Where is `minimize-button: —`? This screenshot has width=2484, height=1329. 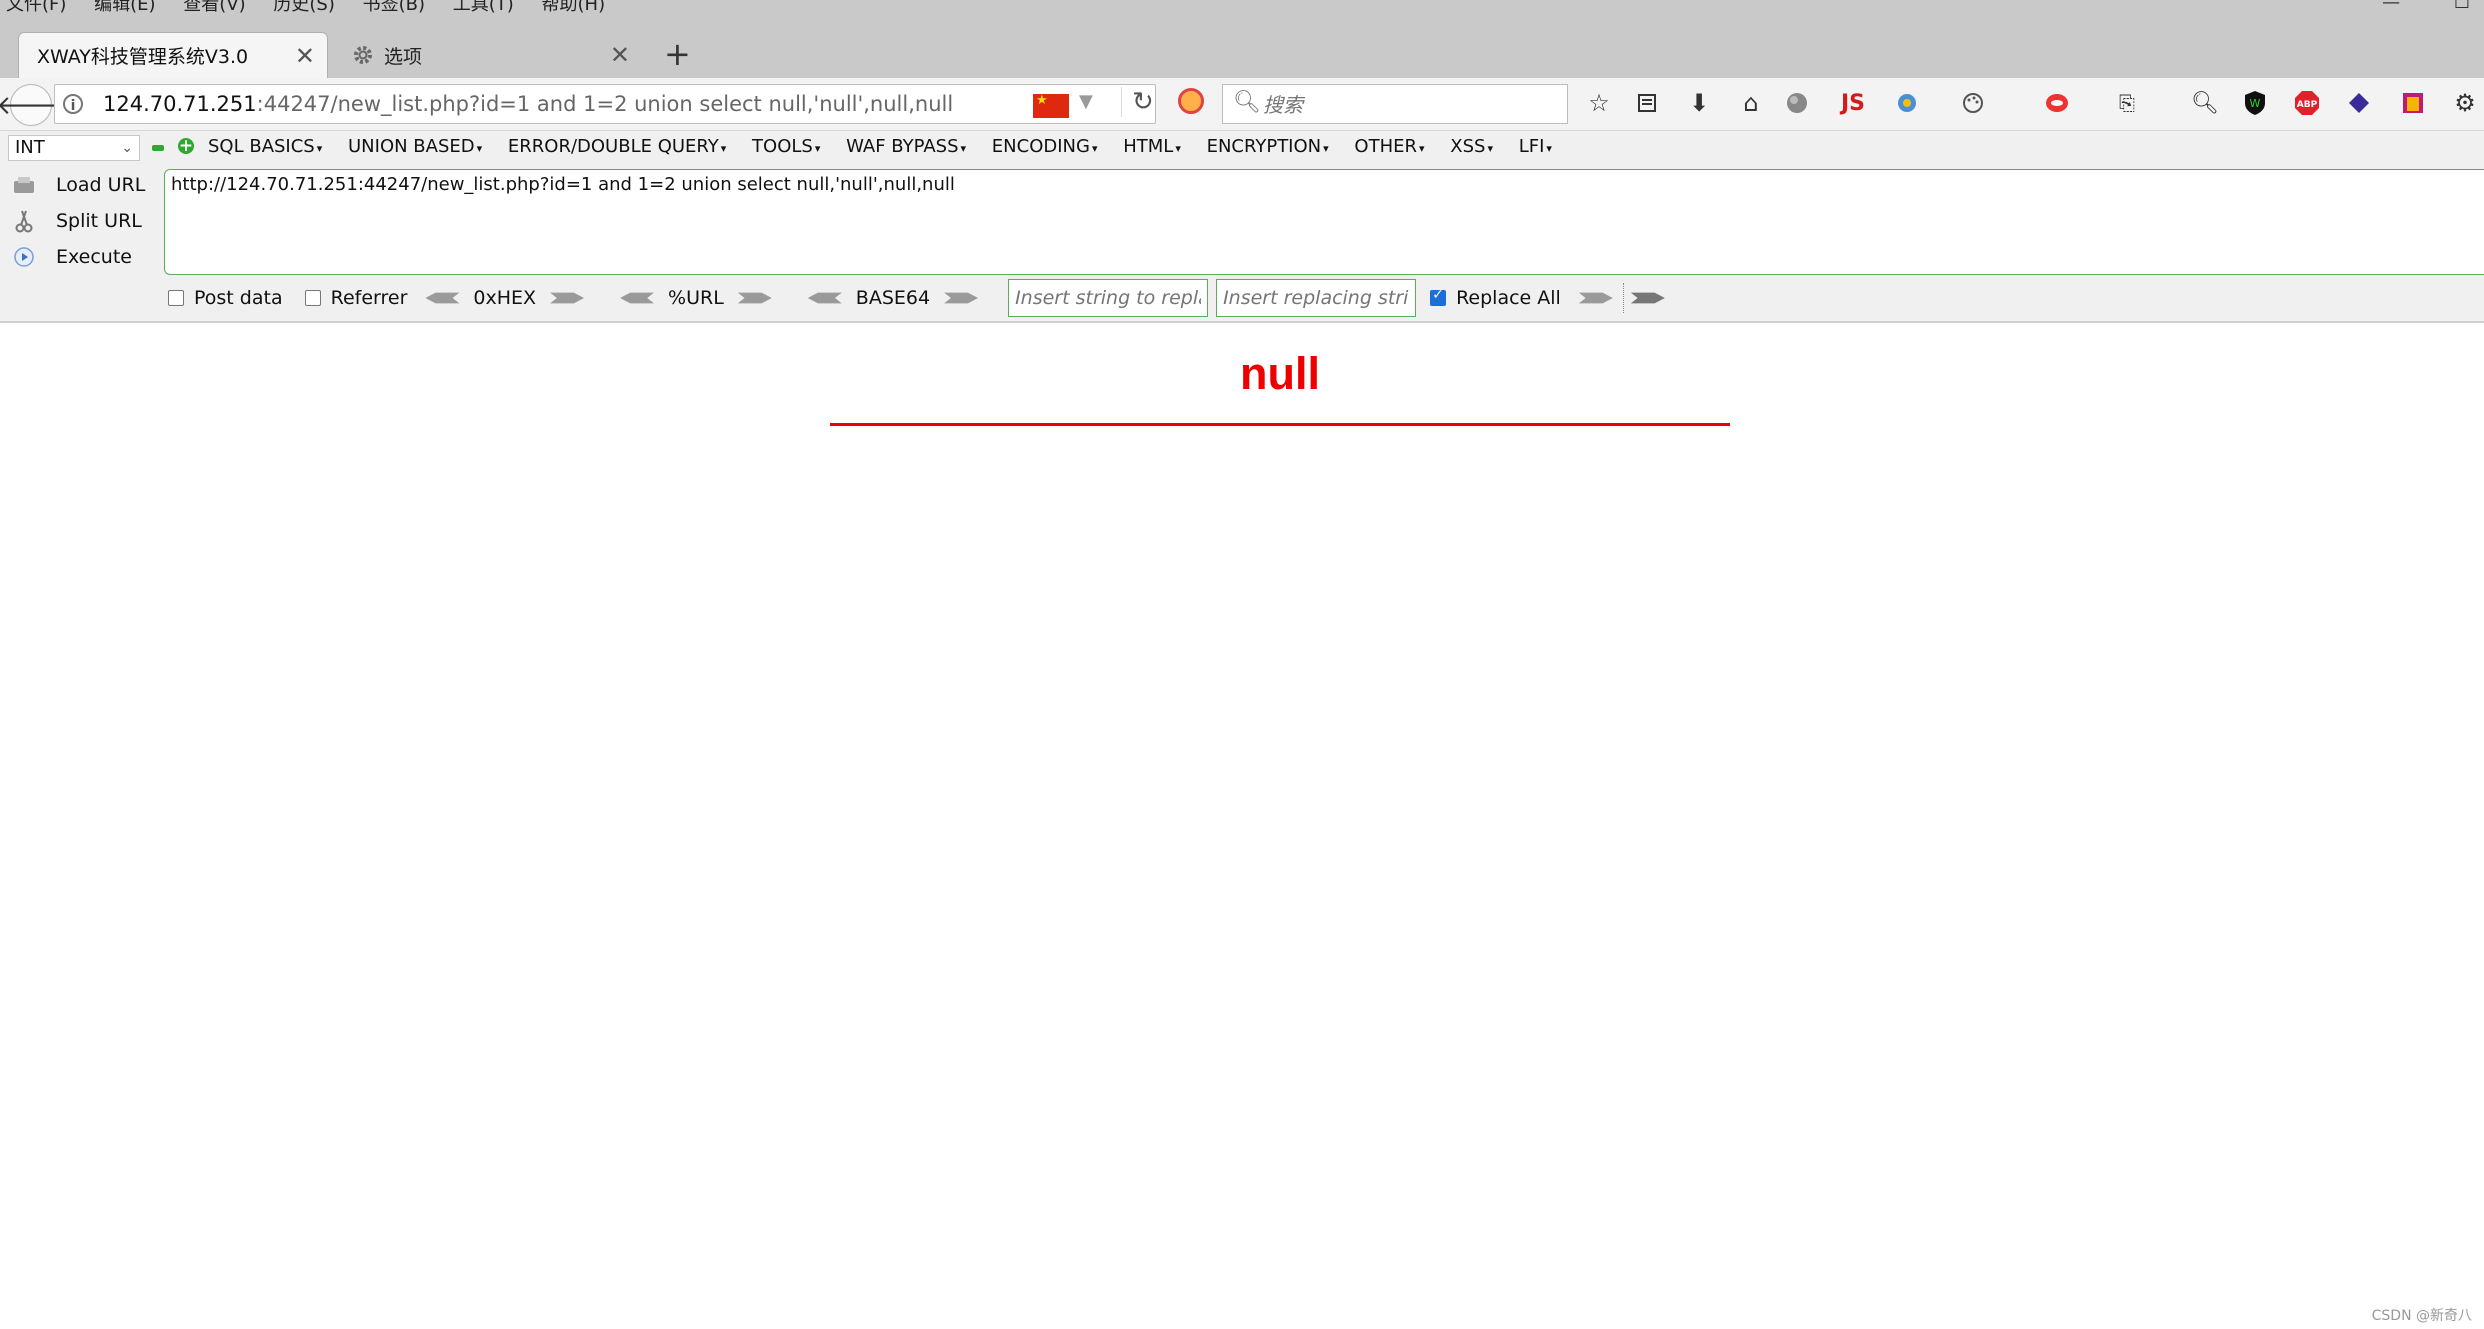 minimize-button: — is located at coordinates (2391, 6).